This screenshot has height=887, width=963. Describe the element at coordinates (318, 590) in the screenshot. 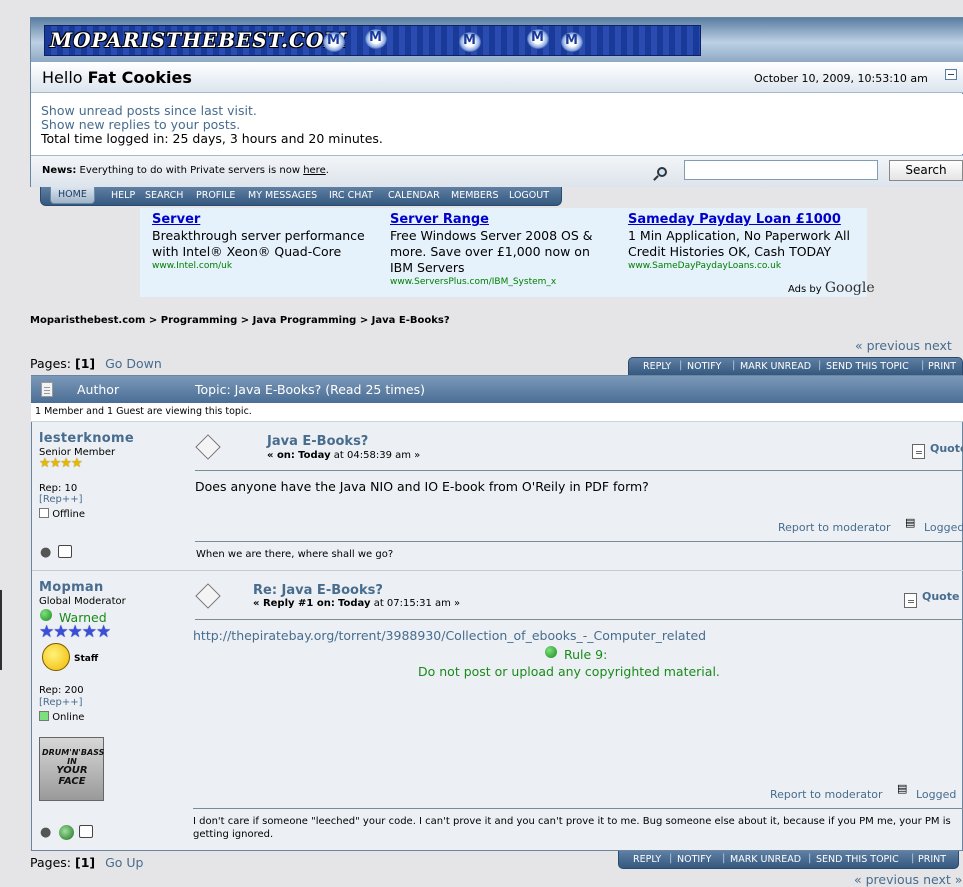

I see `post-title: Re: Java E-Books?` at that location.